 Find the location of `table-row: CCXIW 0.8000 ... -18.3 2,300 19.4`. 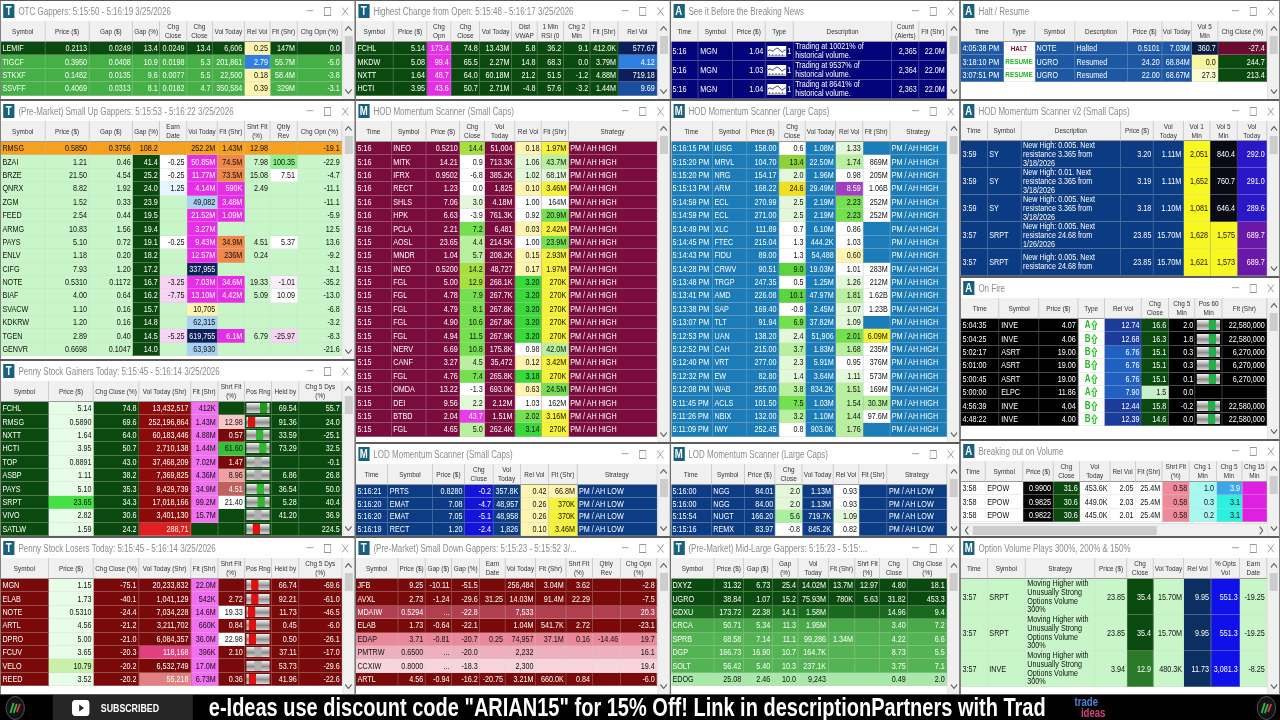

table-row: CCXIW 0.8000 ... -18.3 2,300 19.4 is located at coordinates (506, 666).